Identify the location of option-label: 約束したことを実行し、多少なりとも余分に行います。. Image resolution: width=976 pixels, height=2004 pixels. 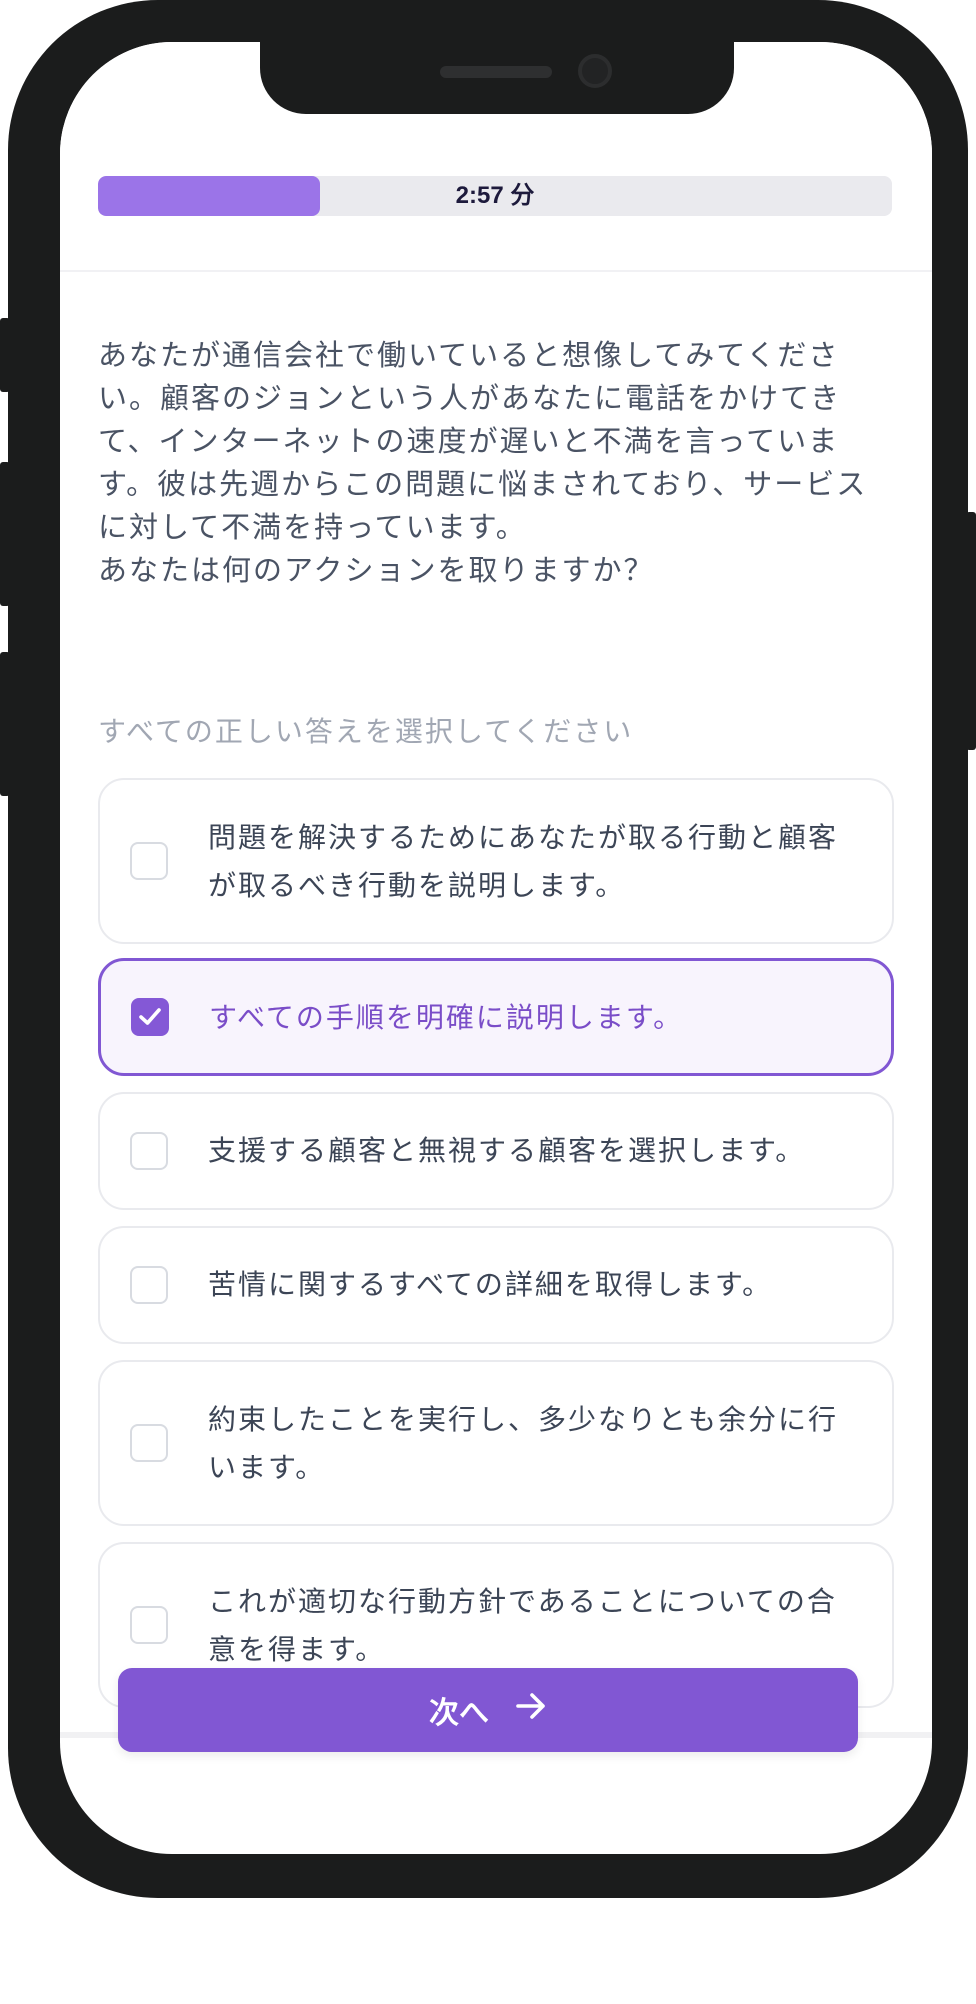
(523, 1443).